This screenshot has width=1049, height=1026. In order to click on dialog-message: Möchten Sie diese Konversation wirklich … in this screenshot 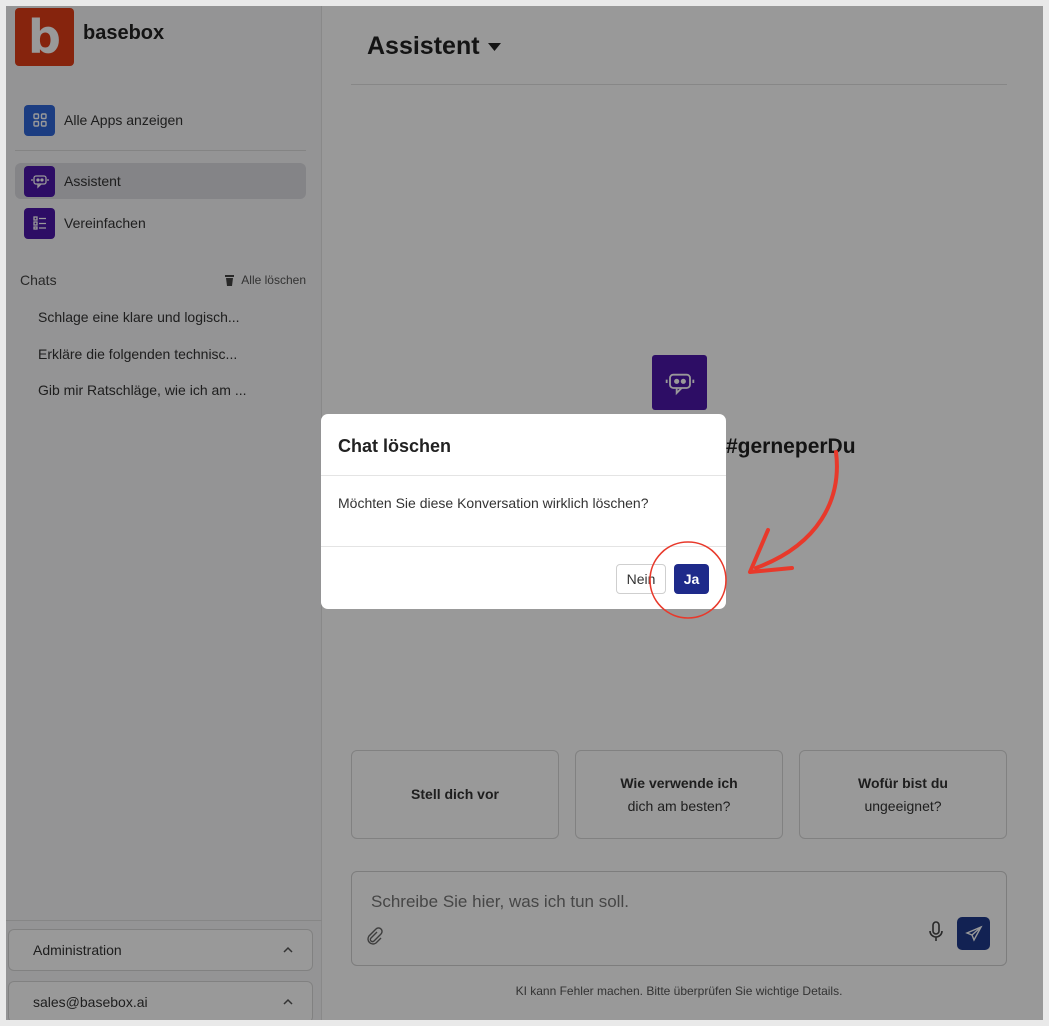, I will do `click(493, 503)`.